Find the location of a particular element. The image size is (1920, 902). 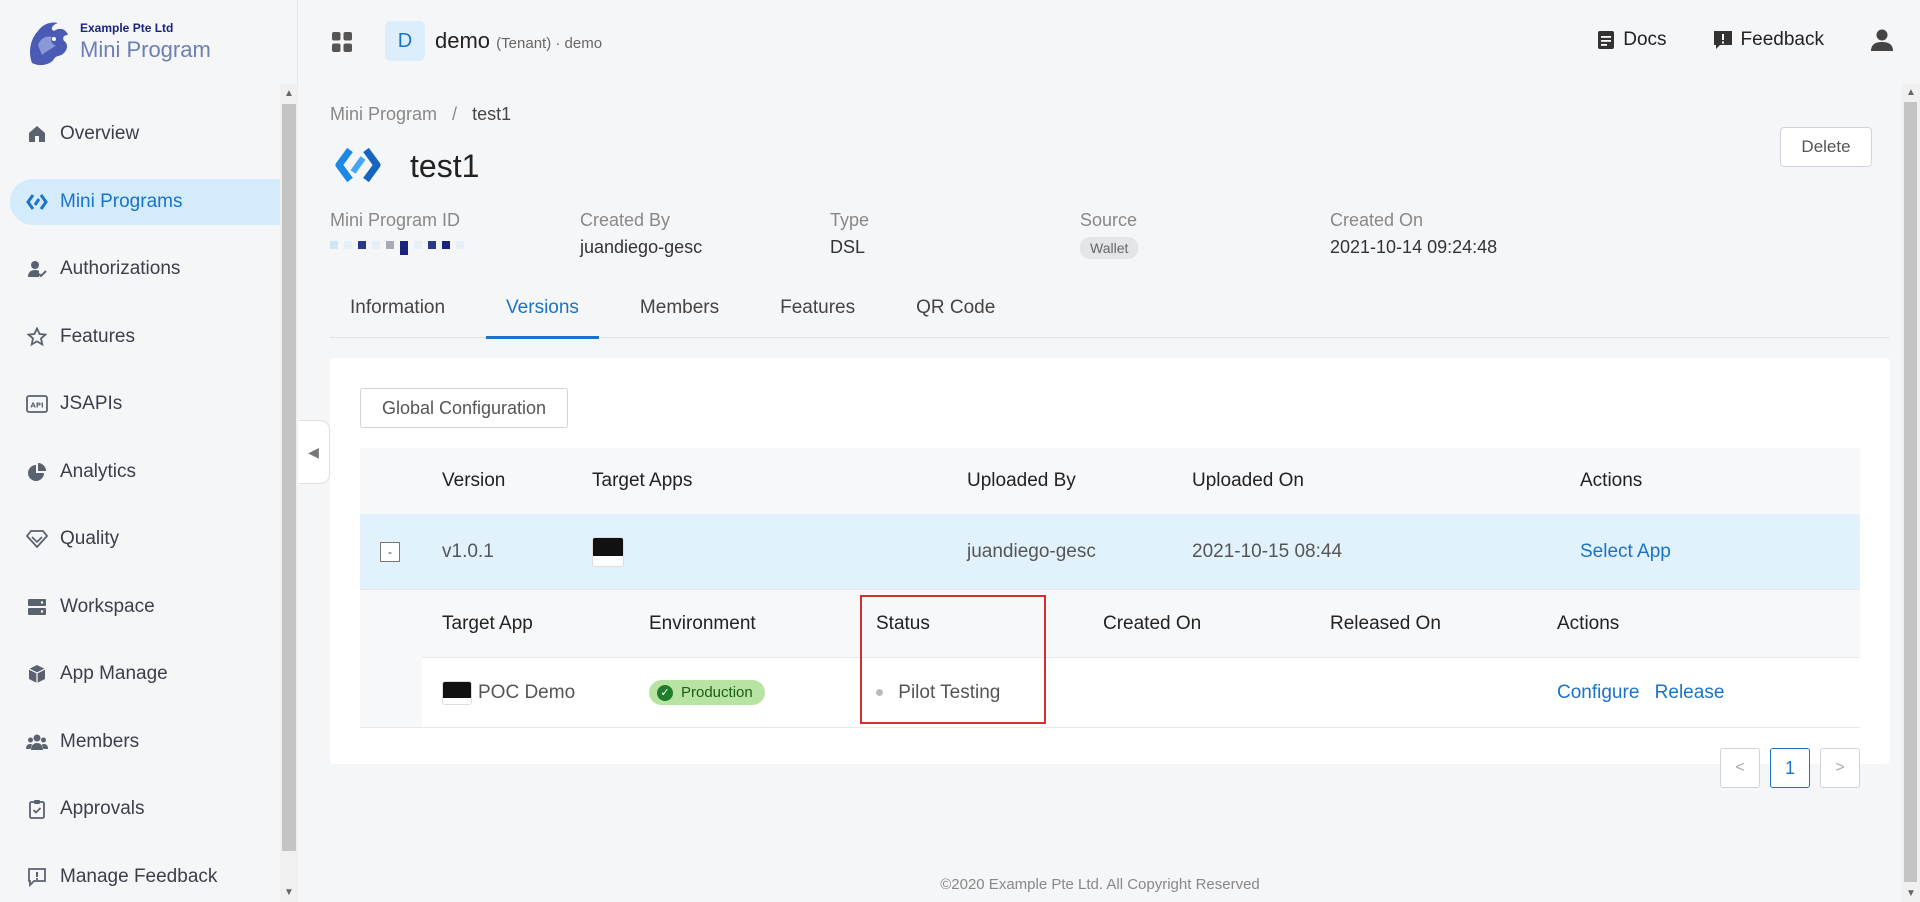

sidebar-item-label: Analytics is located at coordinates (98, 471).